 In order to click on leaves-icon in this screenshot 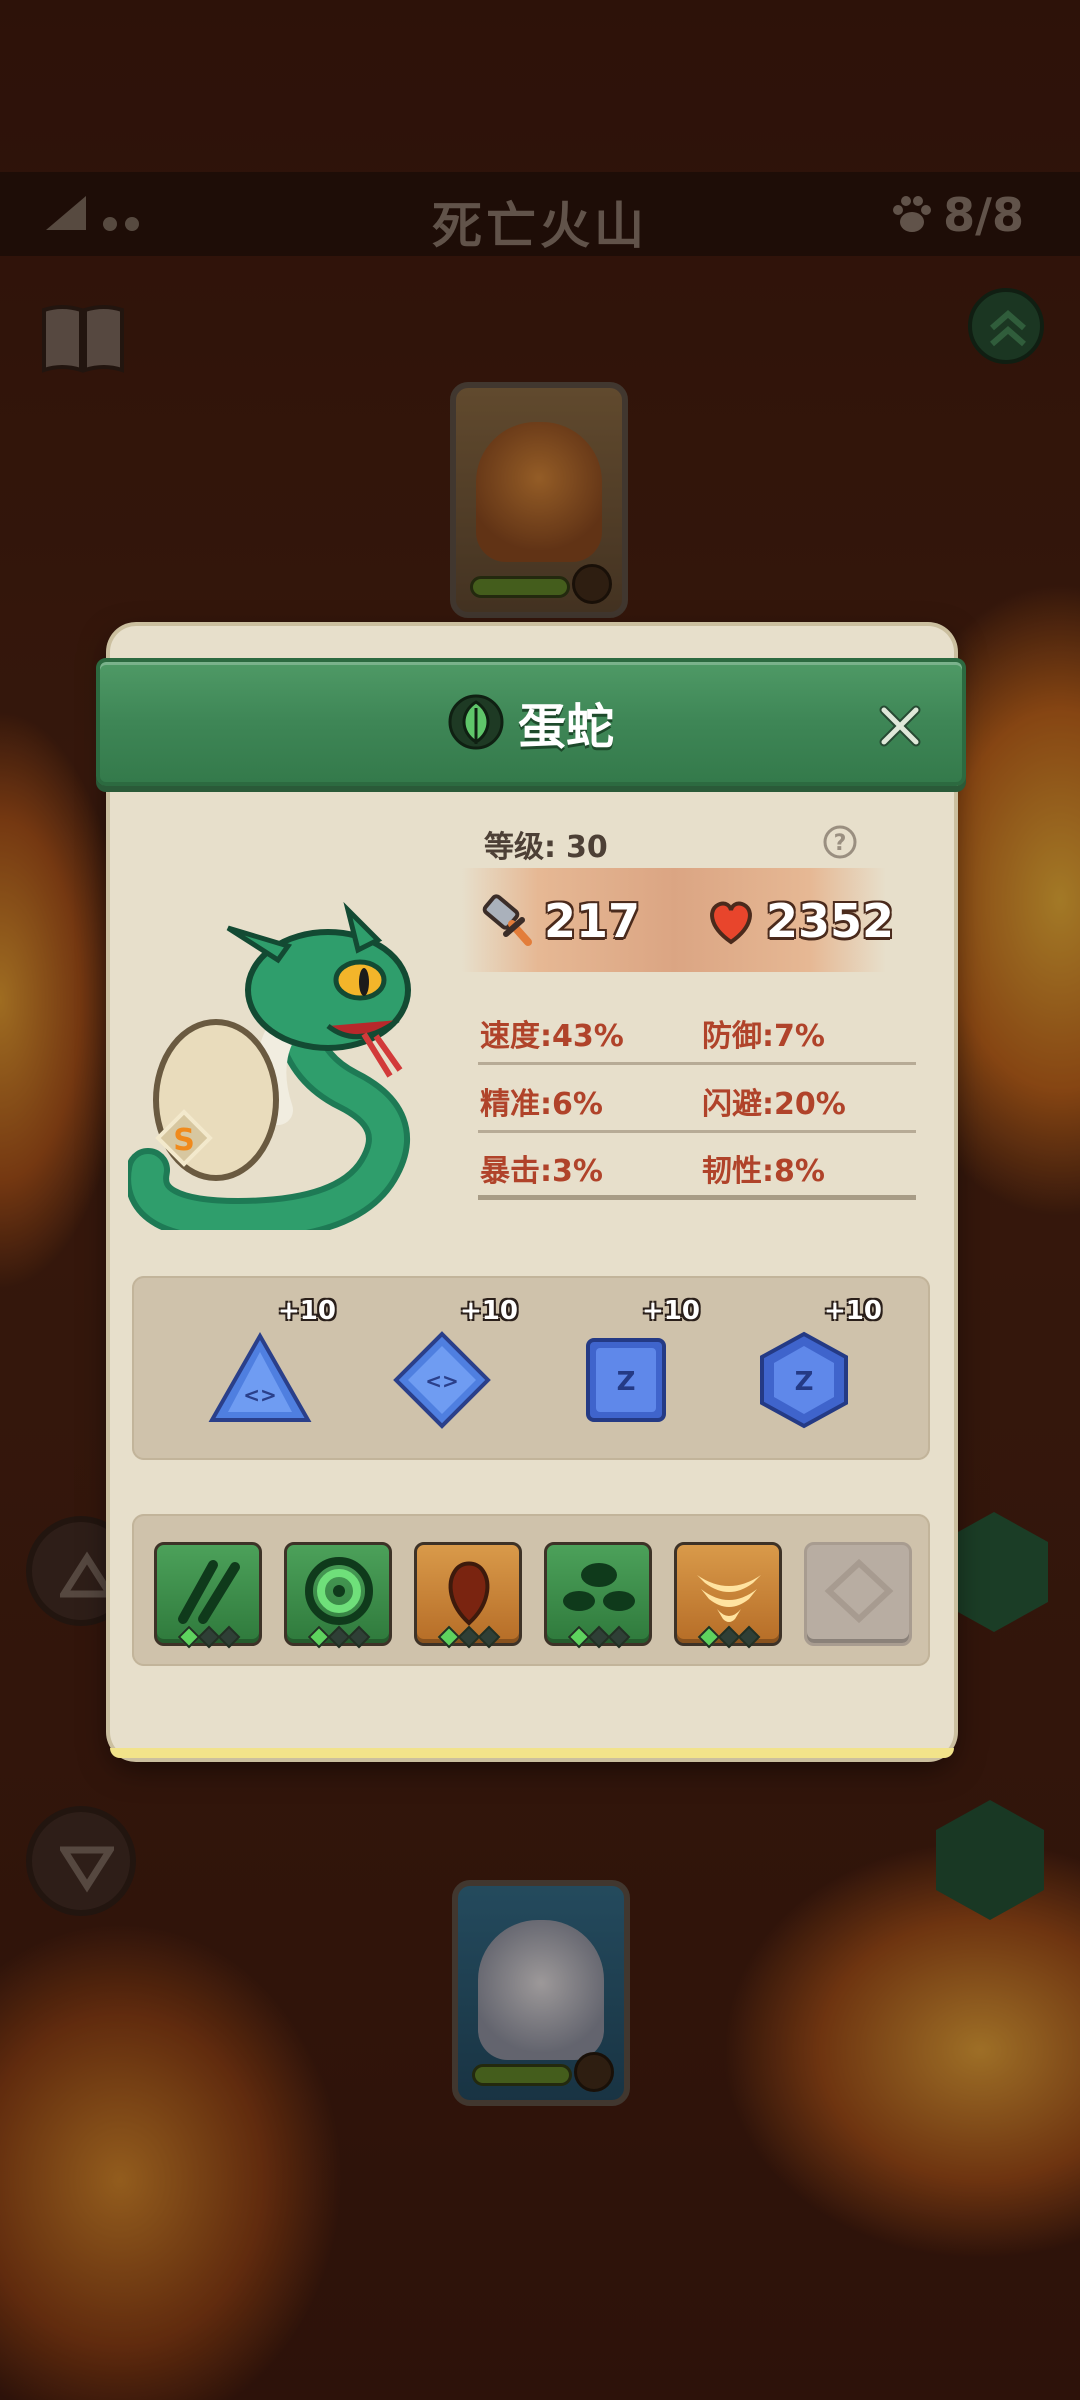, I will do `click(599, 1587)`.